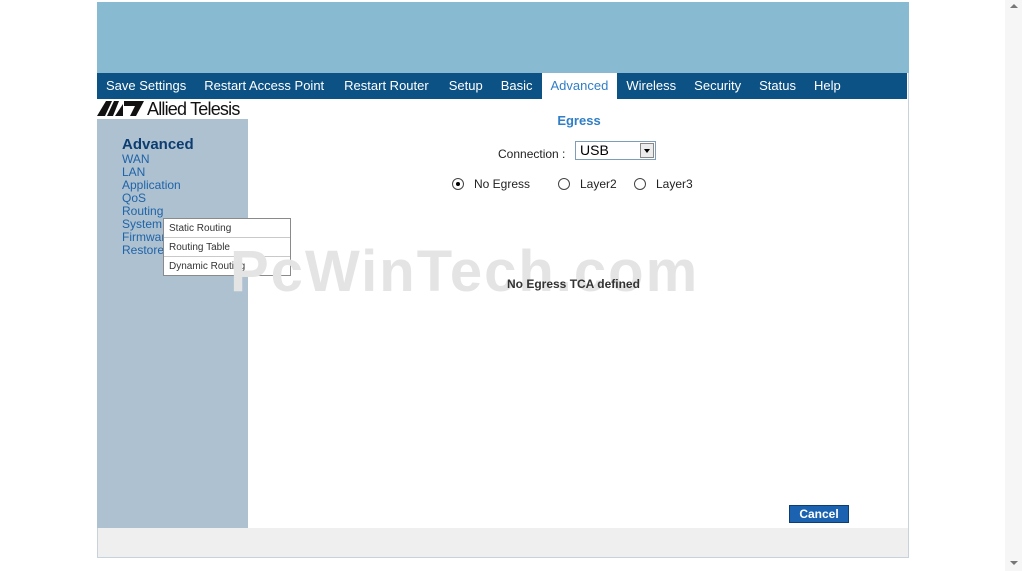 Image resolution: width=1022 pixels, height=571 pixels. What do you see at coordinates (598, 184) in the screenshot?
I see `radio-layer2-label: Layer2` at bounding box center [598, 184].